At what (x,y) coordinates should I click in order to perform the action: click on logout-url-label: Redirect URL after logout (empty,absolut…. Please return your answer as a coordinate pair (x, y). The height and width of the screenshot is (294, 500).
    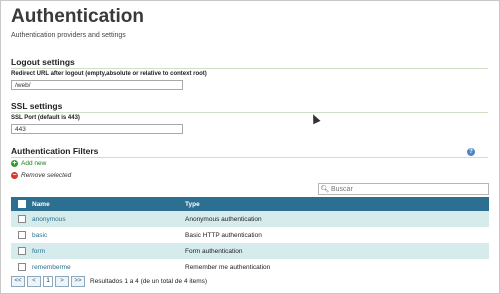
    Looking at the image, I should click on (109, 74).